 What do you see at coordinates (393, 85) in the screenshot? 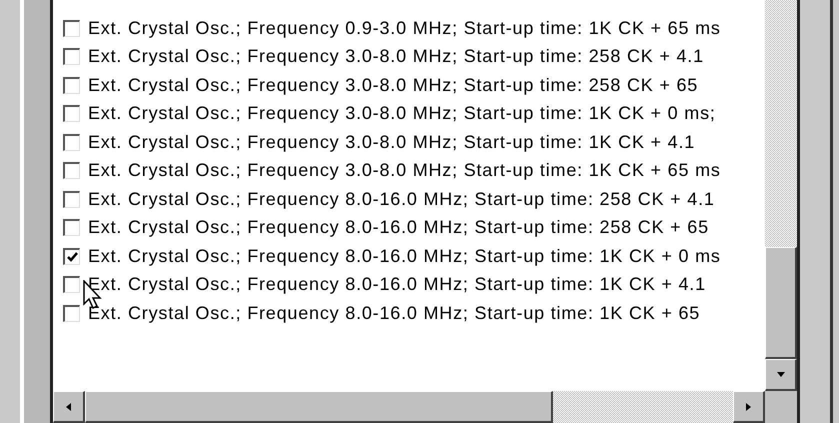
I see `option-label: Ext. Crystal Osc.; Frequency 3.0-8.0 MHz; Start-up time: 258 CK + 65` at bounding box center [393, 85].